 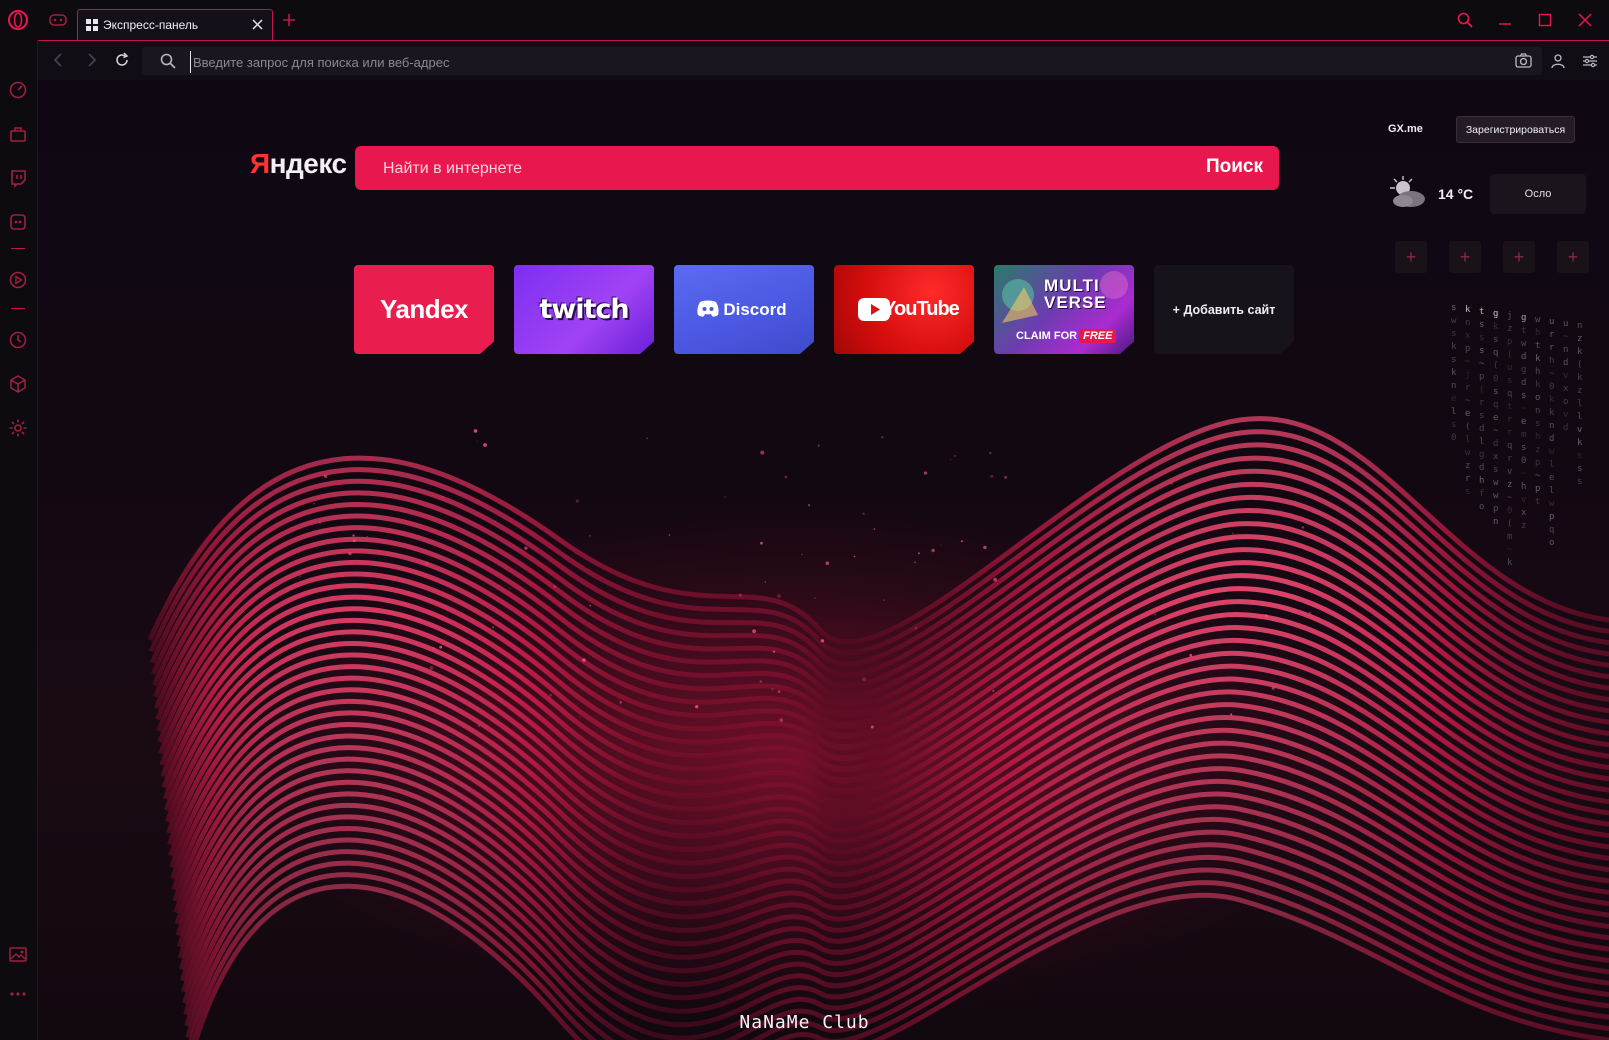 What do you see at coordinates (1064, 309) in the screenshot?
I see `speed-dial-multiverse-promo: MULTI VERSE CLAIM FOR FREE` at bounding box center [1064, 309].